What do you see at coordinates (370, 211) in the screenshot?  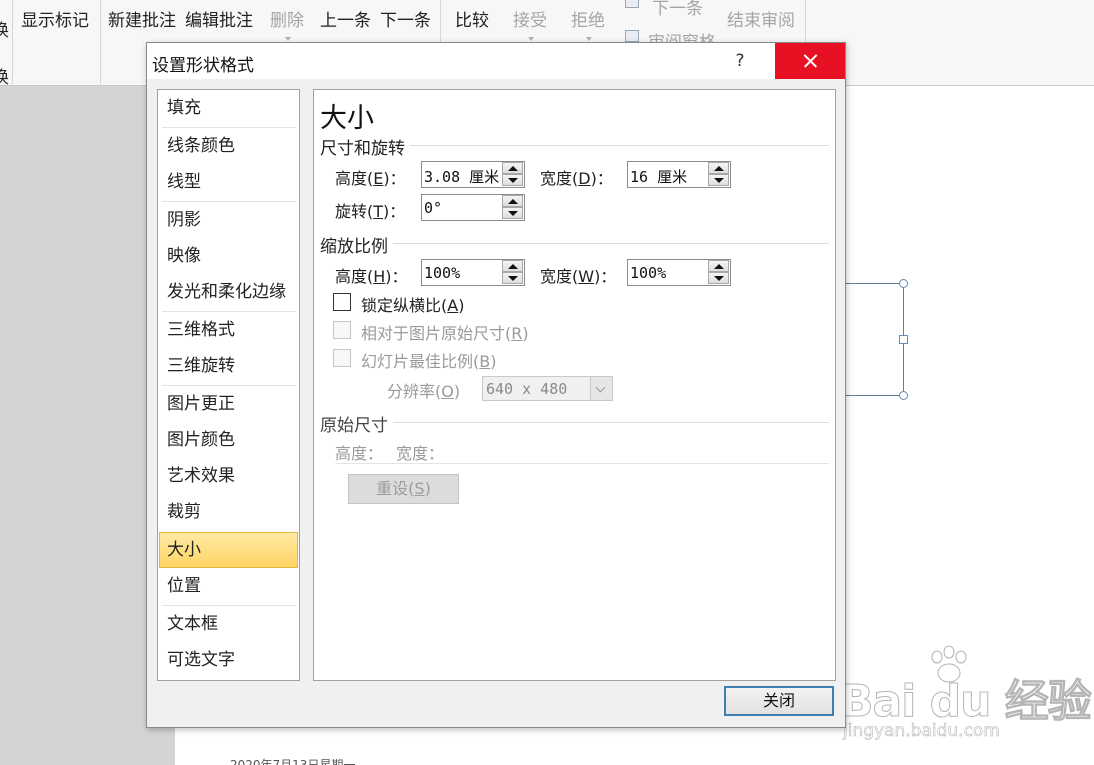 I see `rotation-label: 旋转(T)：` at bounding box center [370, 211].